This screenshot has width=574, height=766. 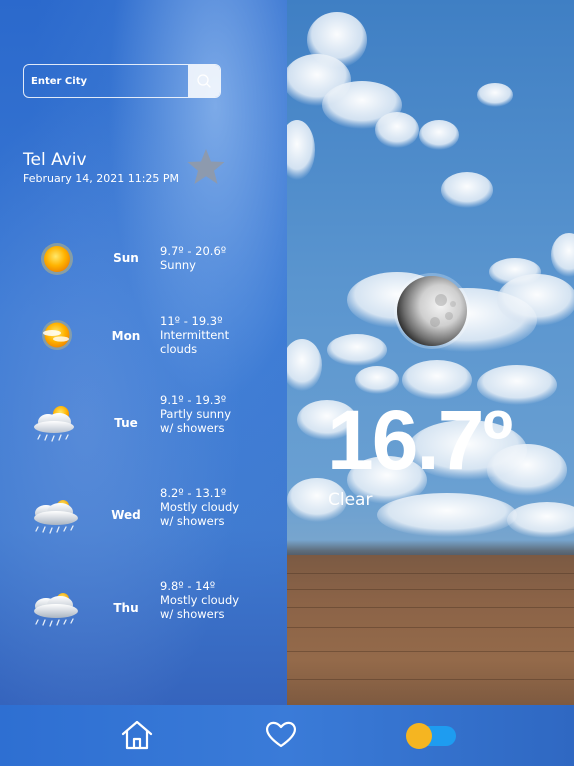 I want to click on toggle-icon, so click(x=431, y=736).